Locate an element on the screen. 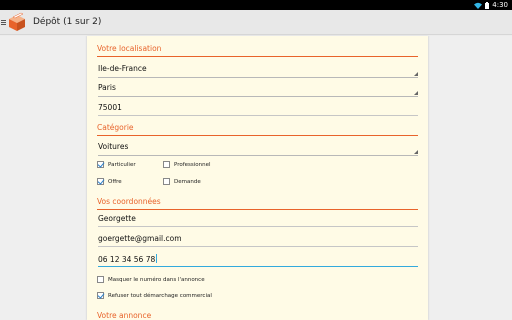  checkbox-label: Demande is located at coordinates (187, 181).